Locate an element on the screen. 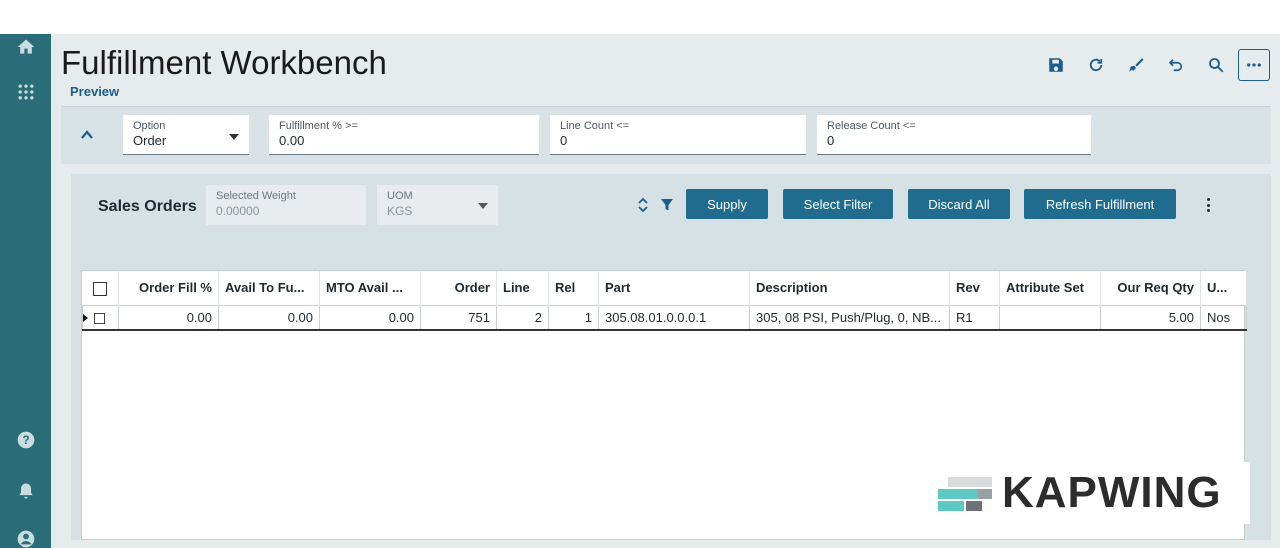  sales-orders-title: Sales Orders is located at coordinates (147, 206).